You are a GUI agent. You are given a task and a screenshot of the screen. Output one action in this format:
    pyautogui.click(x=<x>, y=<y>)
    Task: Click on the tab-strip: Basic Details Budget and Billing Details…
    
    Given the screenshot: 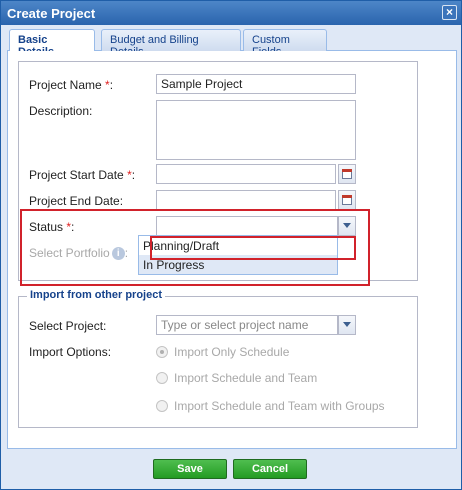 What is the action you would take?
    pyautogui.click(x=232, y=43)
    